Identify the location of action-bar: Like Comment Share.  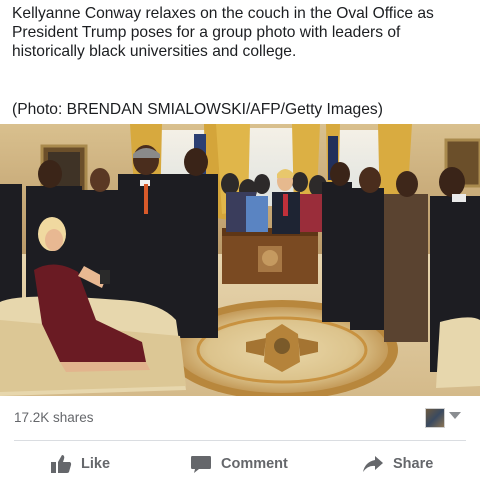
(240, 463).